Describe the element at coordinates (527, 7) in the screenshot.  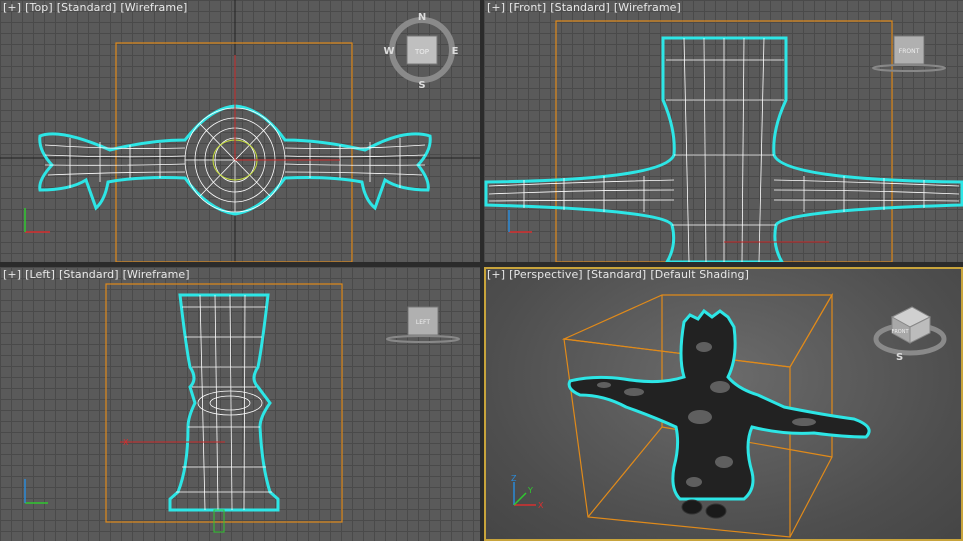
I see `view-menu: [Front]` at that location.